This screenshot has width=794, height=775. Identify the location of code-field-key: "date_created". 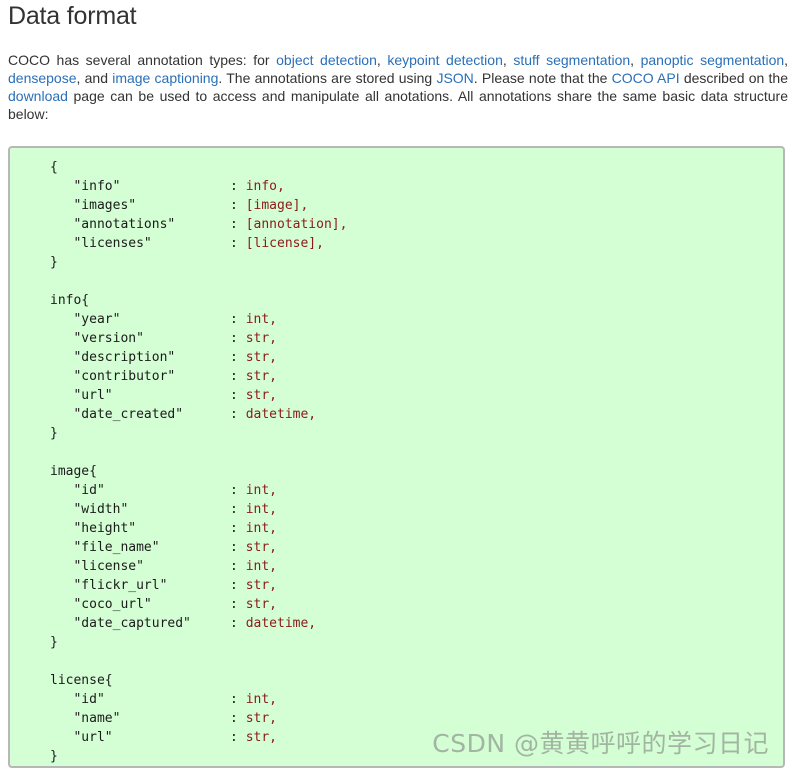
(128, 414).